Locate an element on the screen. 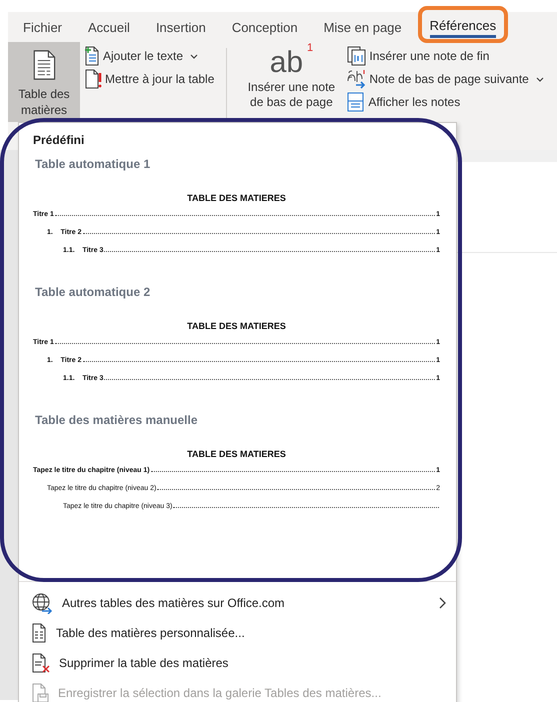 This screenshot has width=557, height=702. ribbon-tab: Conception is located at coordinates (265, 27).